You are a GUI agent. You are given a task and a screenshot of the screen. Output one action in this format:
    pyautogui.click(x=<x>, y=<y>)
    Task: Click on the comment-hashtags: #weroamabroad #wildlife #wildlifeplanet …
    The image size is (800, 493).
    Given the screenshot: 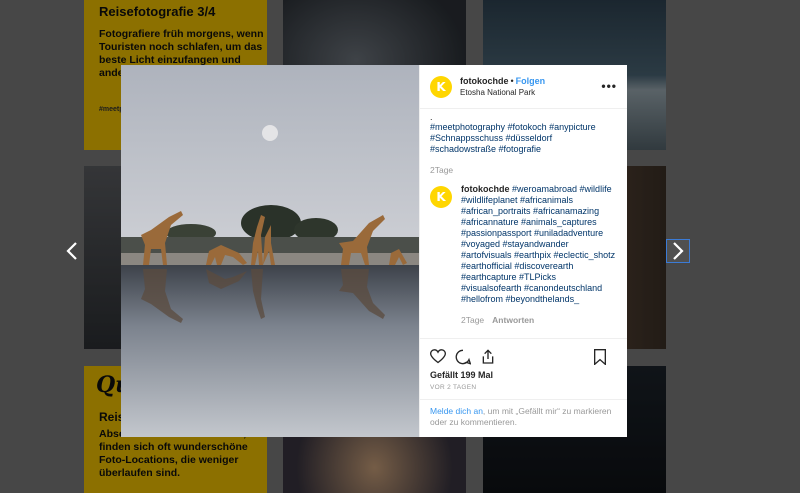 What is the action you would take?
    pyautogui.click(x=538, y=244)
    